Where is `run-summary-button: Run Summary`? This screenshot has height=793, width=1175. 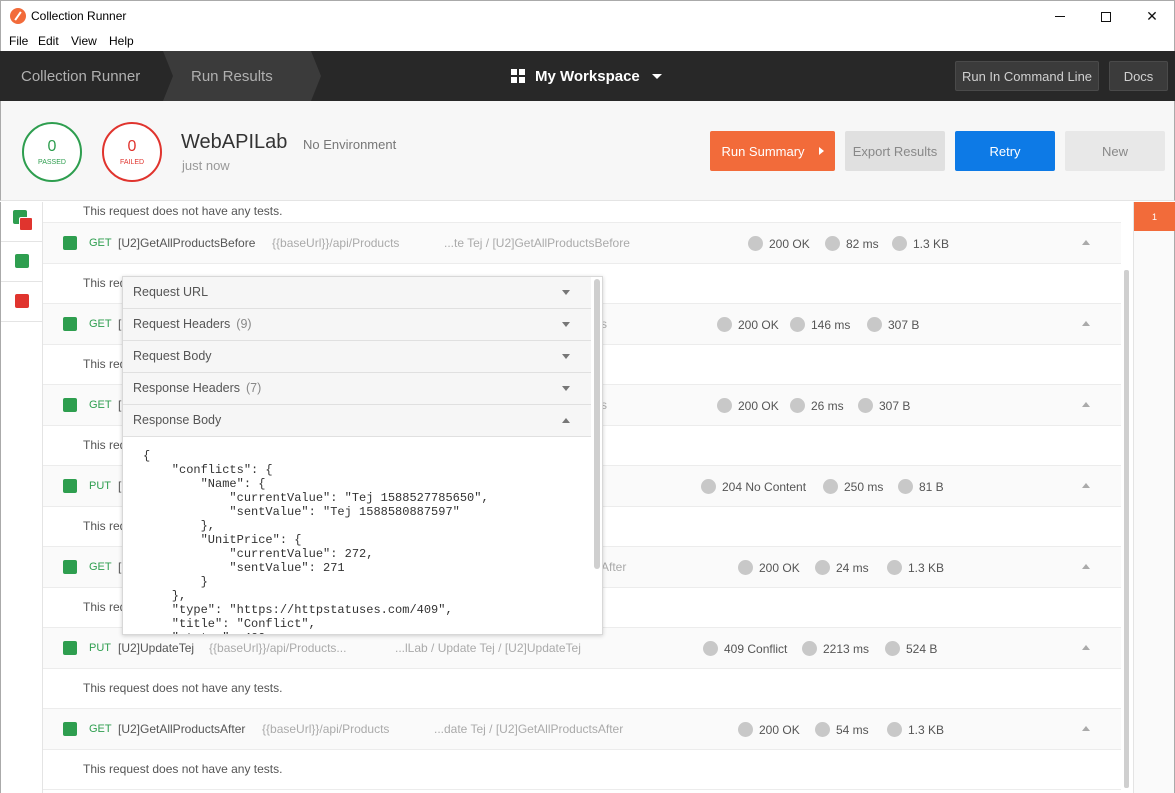 run-summary-button: Run Summary is located at coordinates (772, 151).